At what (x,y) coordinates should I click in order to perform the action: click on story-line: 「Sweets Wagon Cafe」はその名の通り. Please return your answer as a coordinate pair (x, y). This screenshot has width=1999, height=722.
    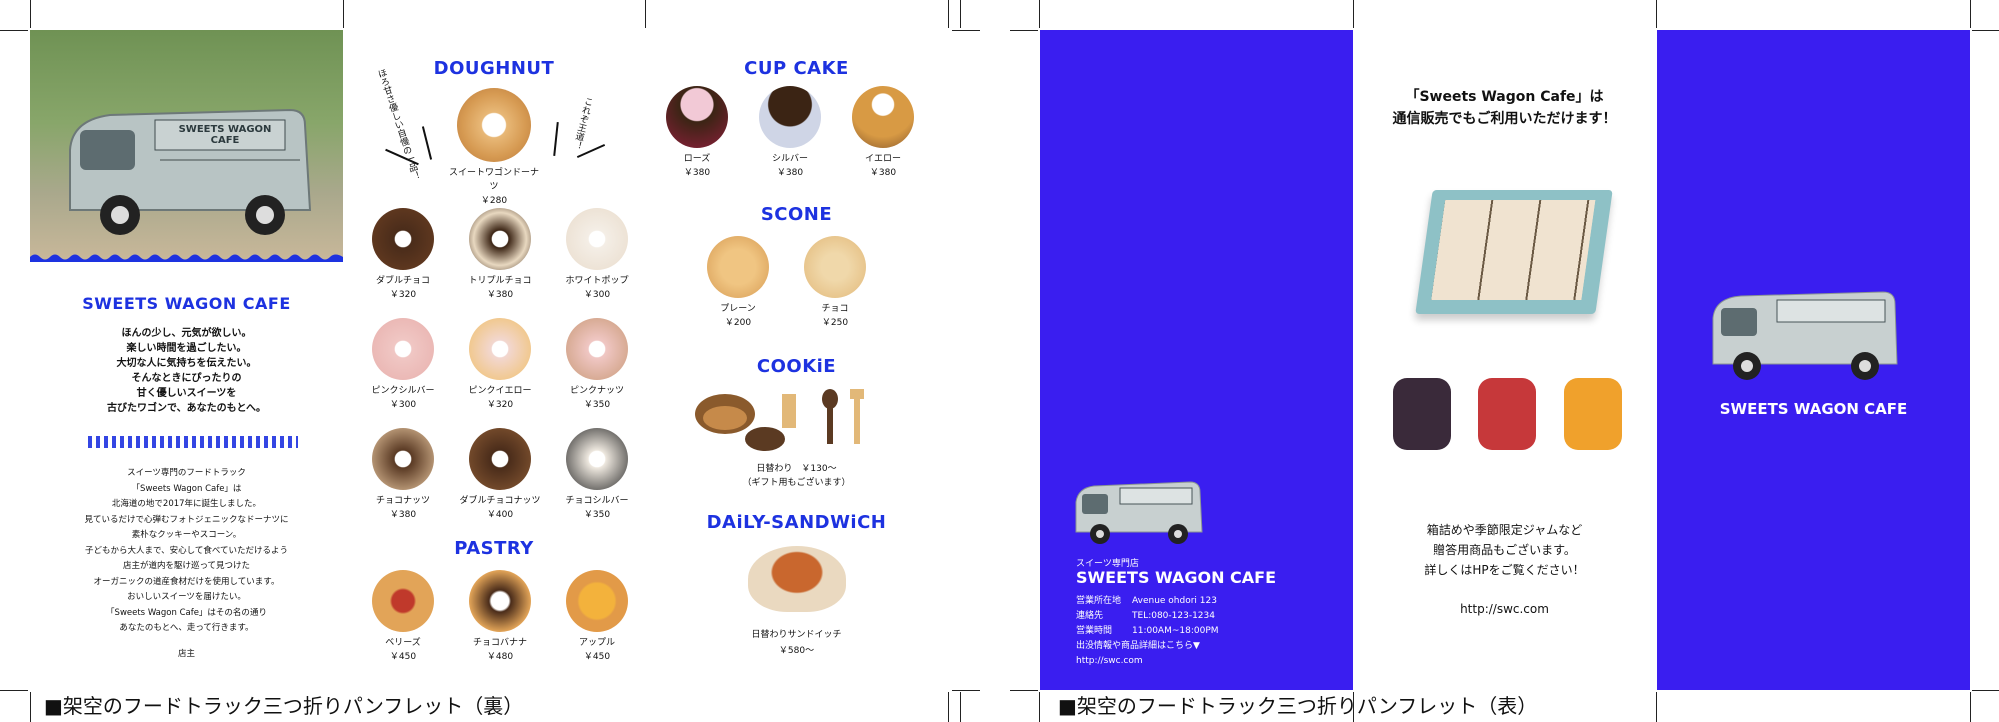
    Looking at the image, I should click on (186, 612).